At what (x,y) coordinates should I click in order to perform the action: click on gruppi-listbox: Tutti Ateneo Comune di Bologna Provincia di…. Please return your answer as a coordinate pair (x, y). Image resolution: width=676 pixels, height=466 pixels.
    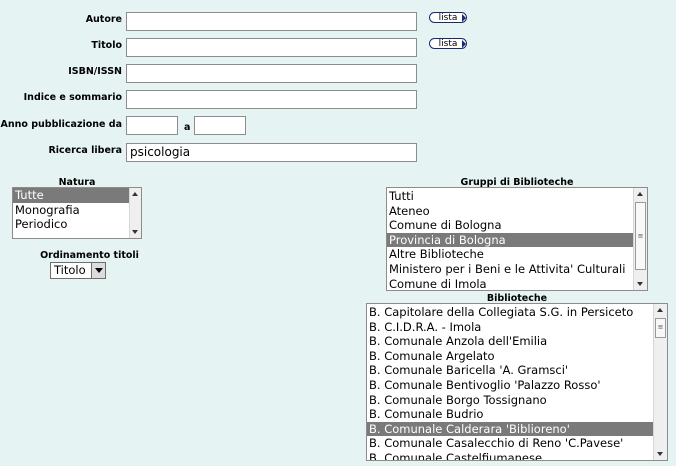
    Looking at the image, I should click on (517, 239).